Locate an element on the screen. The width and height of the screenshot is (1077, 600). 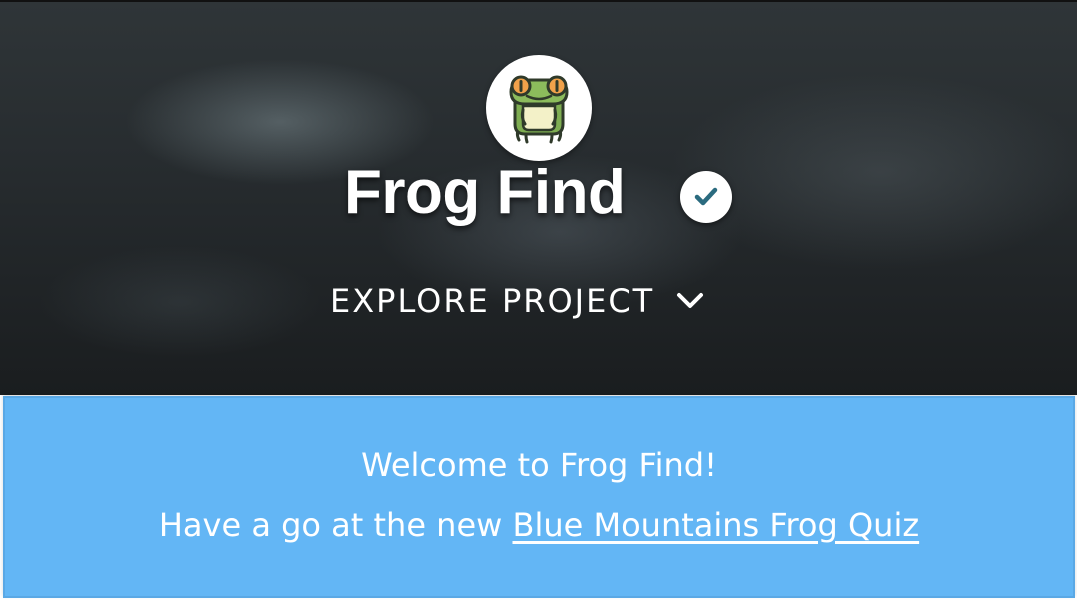
project-title: Frog Find is located at coordinates (485, 192).